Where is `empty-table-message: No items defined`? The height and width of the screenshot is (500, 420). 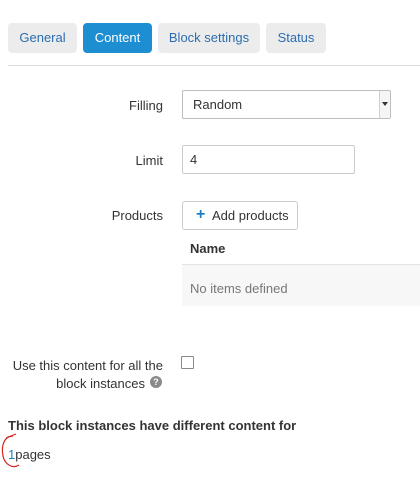 empty-table-message: No items defined is located at coordinates (239, 288).